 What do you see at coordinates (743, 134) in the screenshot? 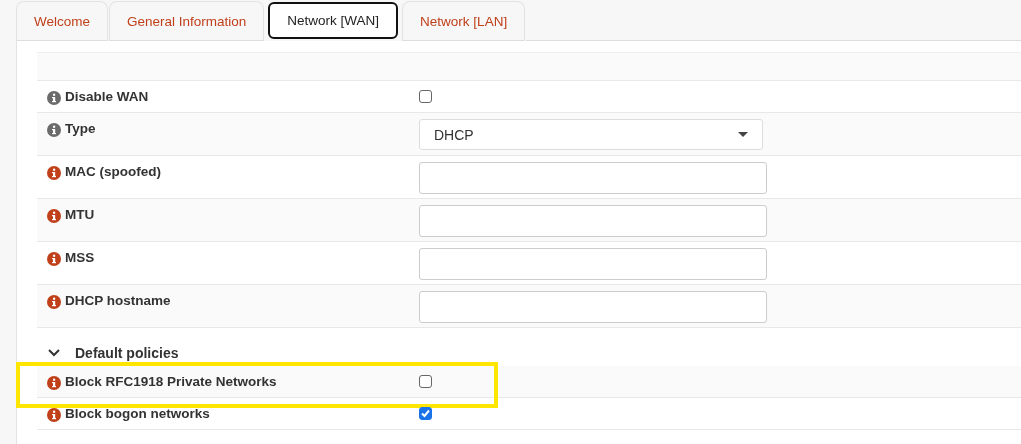
I see `caret-icon` at bounding box center [743, 134].